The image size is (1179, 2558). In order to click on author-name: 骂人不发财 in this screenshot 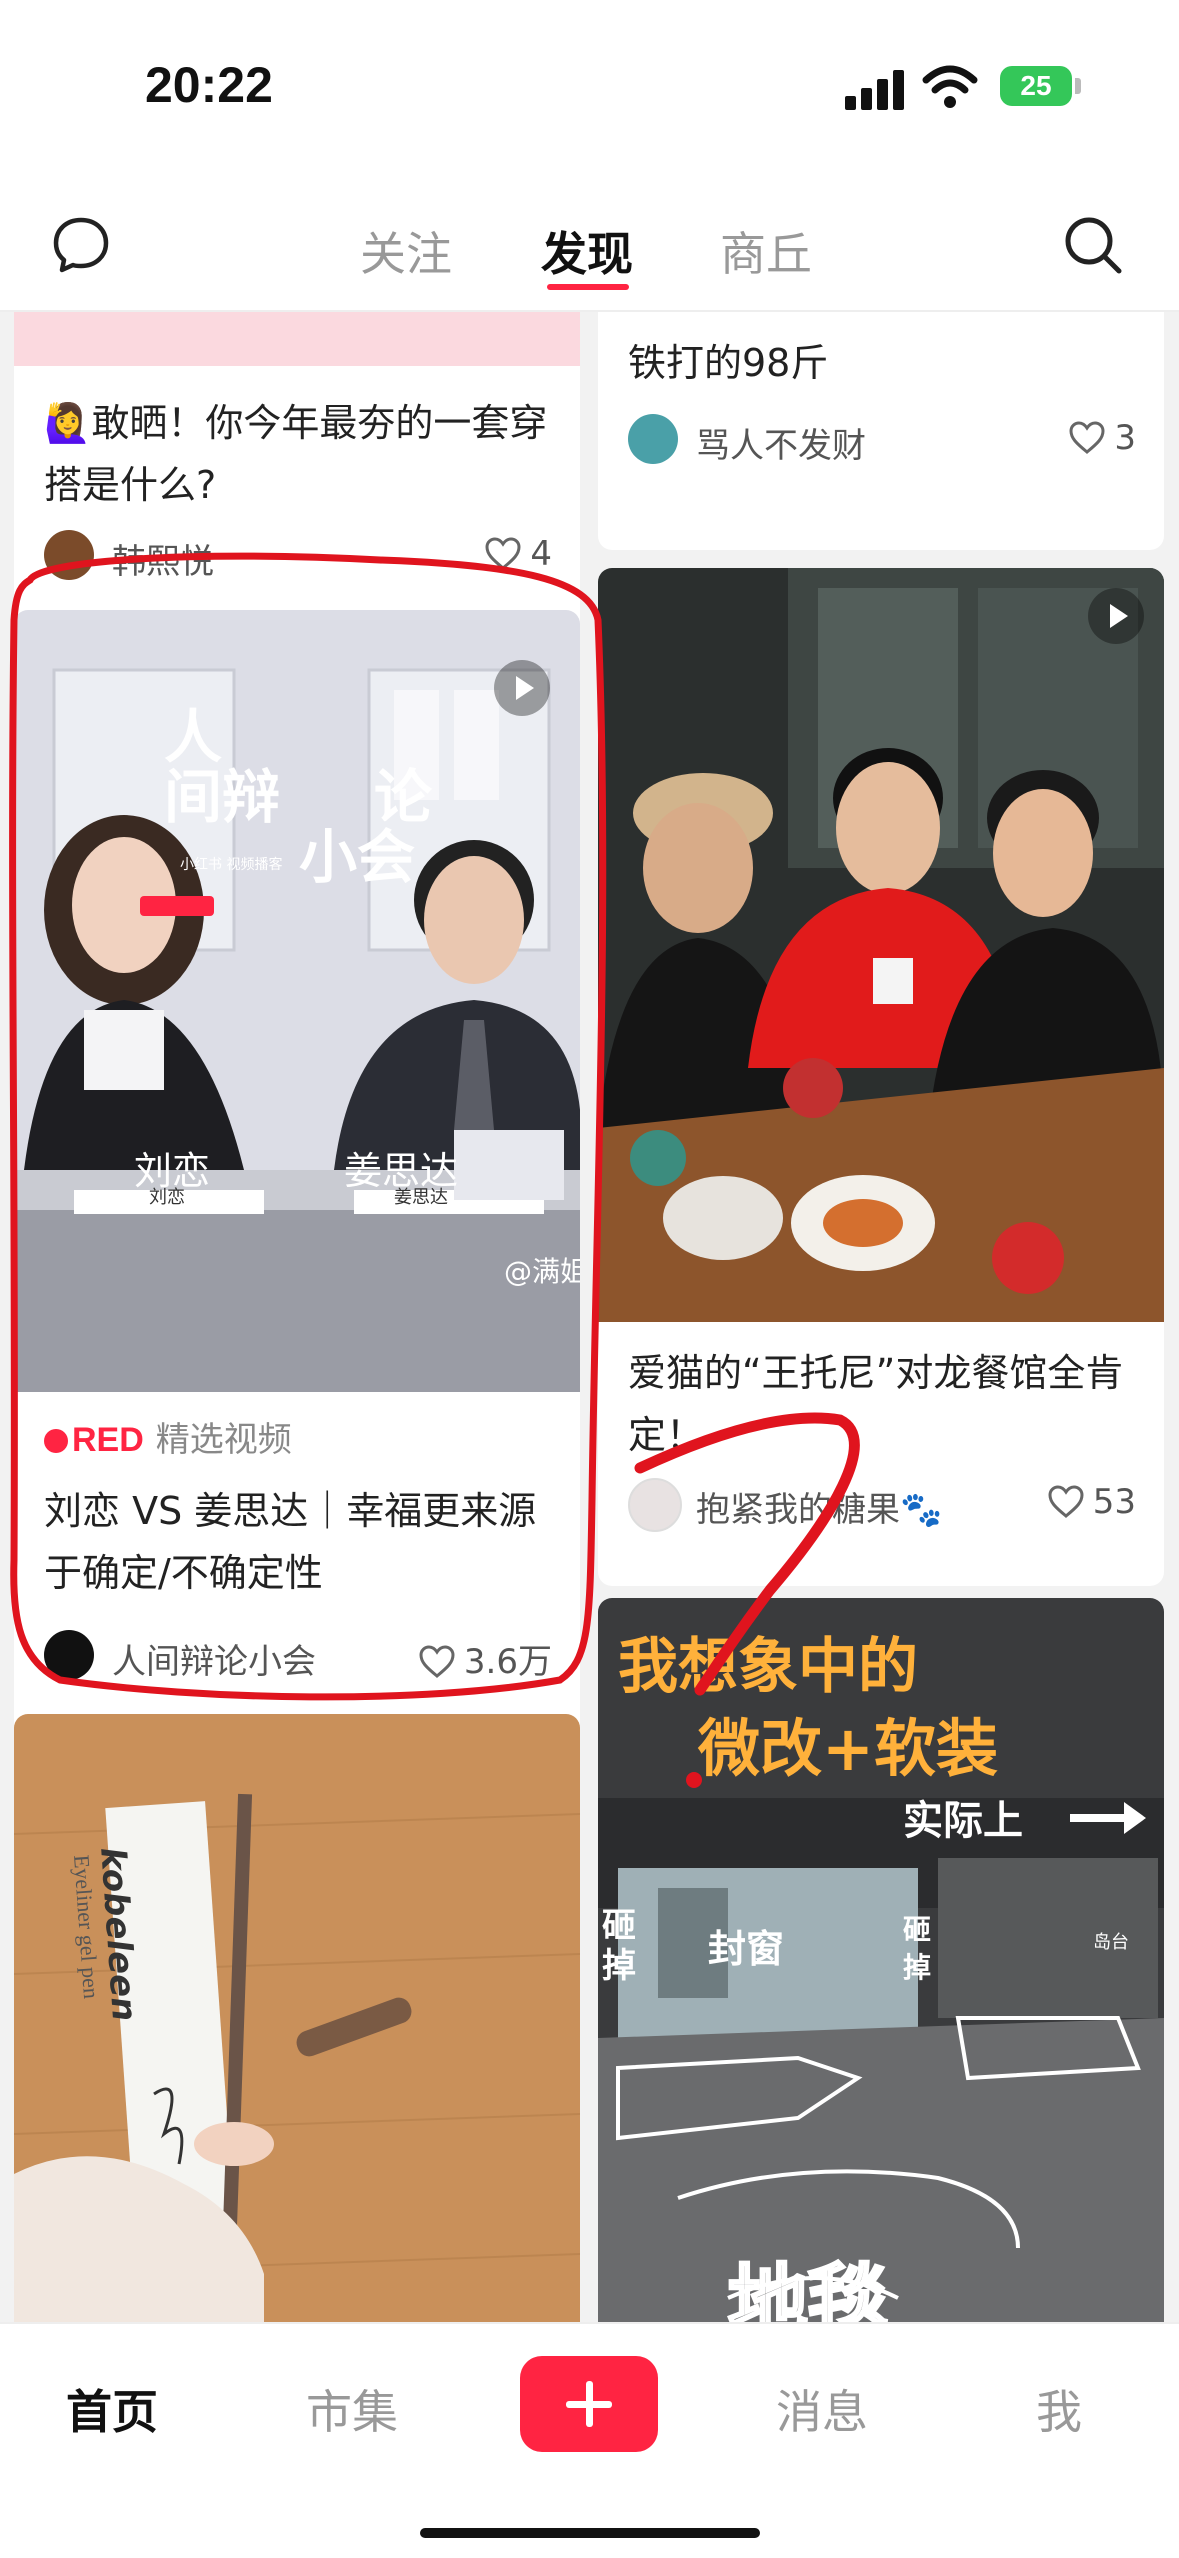, I will do `click(781, 442)`.